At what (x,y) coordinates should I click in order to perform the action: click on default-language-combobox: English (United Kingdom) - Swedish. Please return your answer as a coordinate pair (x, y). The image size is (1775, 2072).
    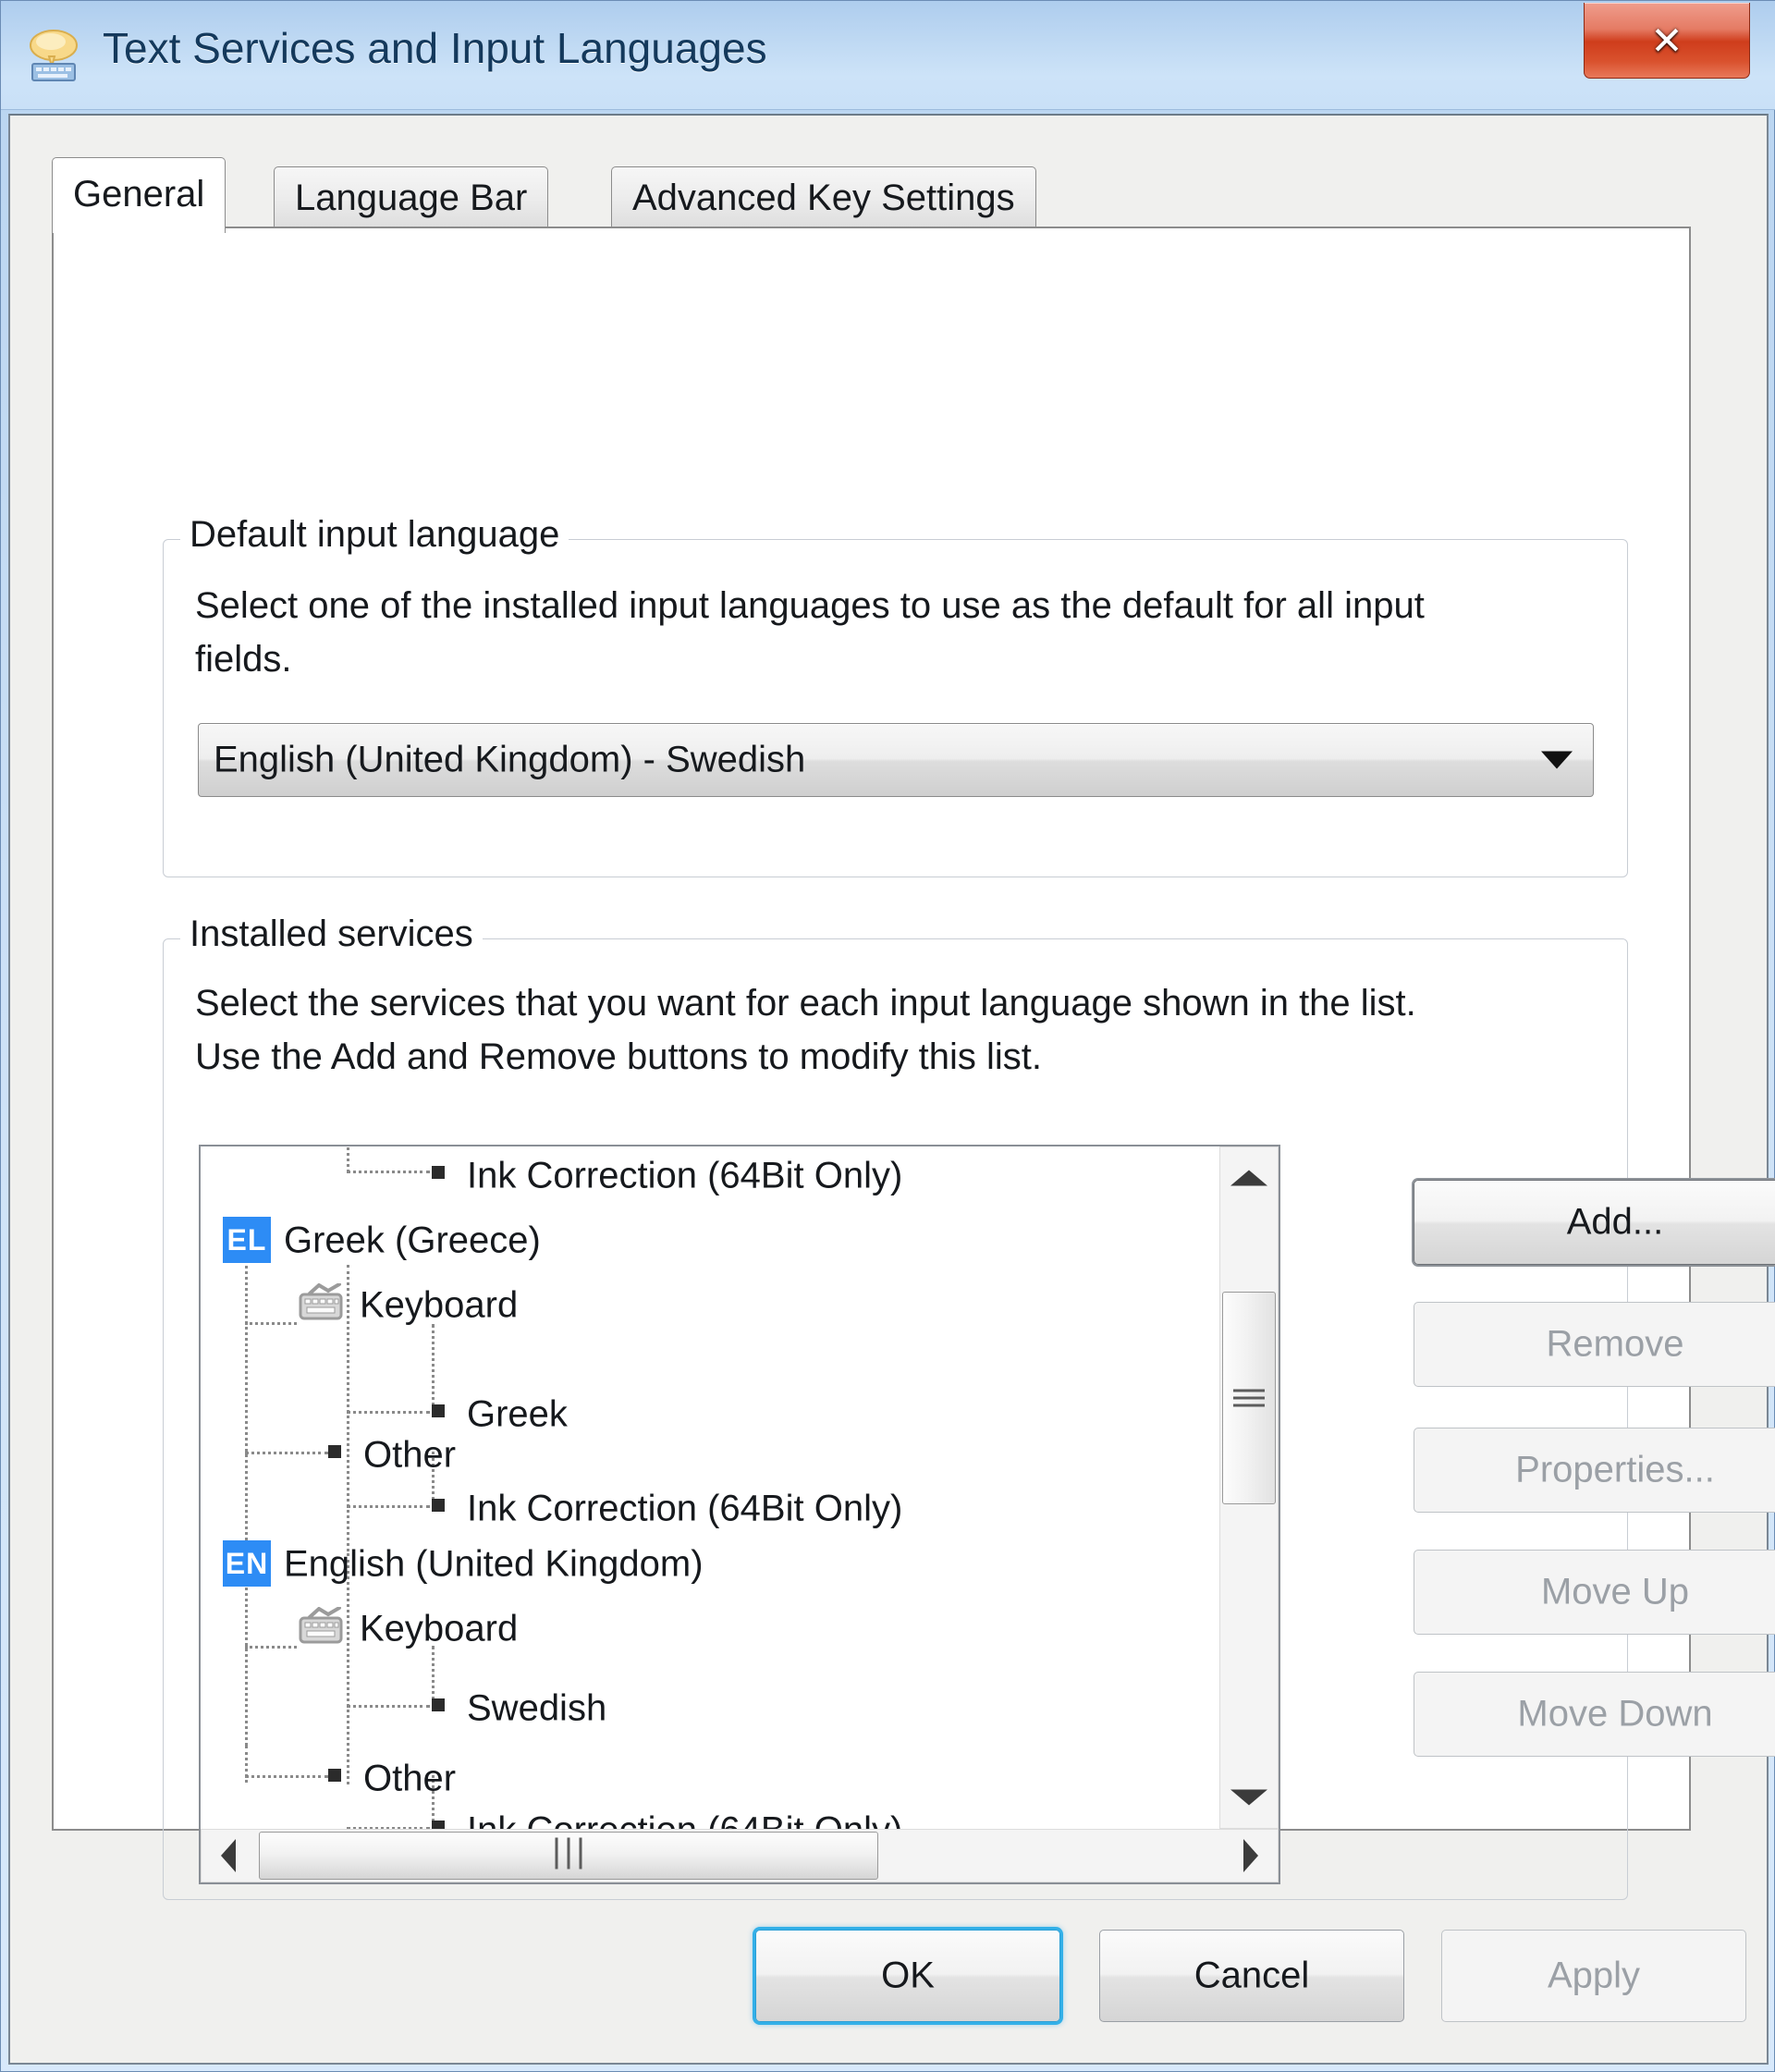
    Looking at the image, I should click on (896, 760).